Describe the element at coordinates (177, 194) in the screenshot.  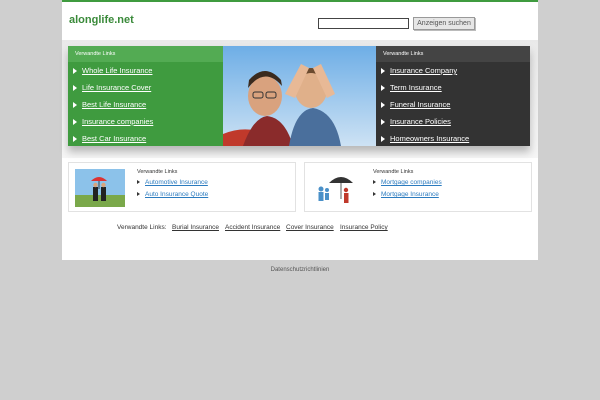
I see `box-link-label: Auto Insurance Quote` at that location.